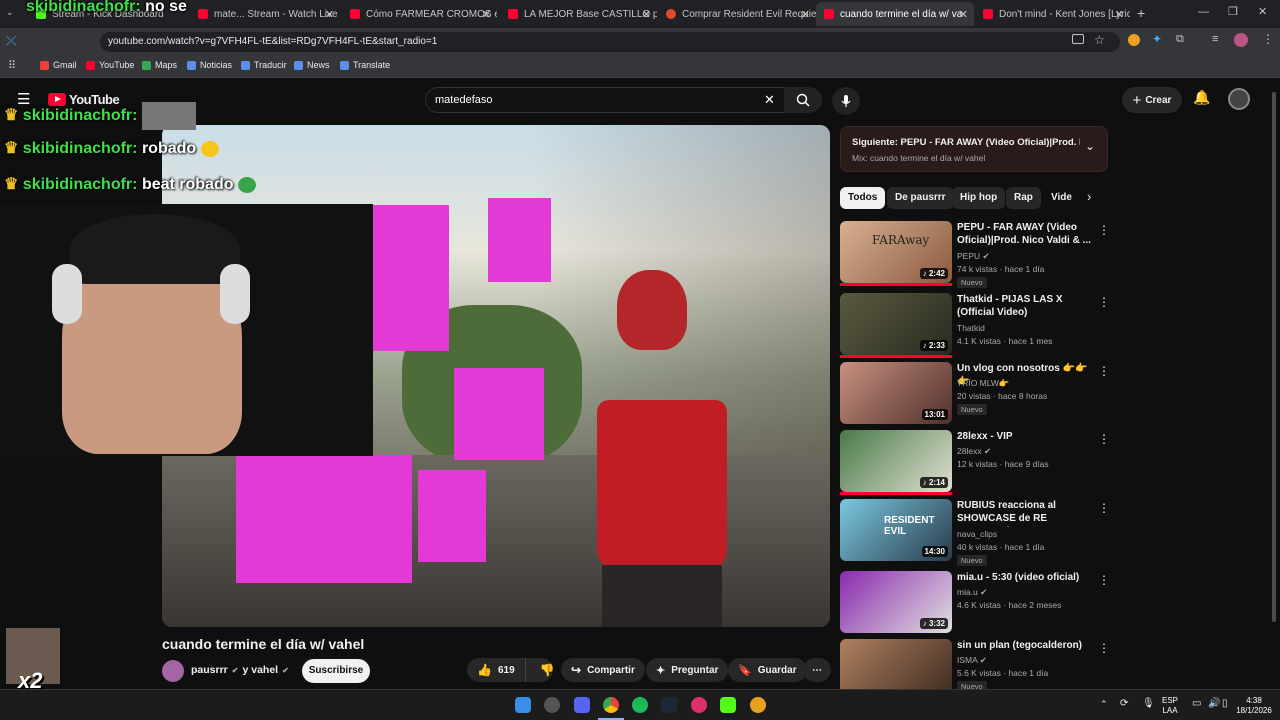 Image resolution: width=1280 pixels, height=720 pixels. I want to click on extension-icon: ✦, so click(1157, 39).